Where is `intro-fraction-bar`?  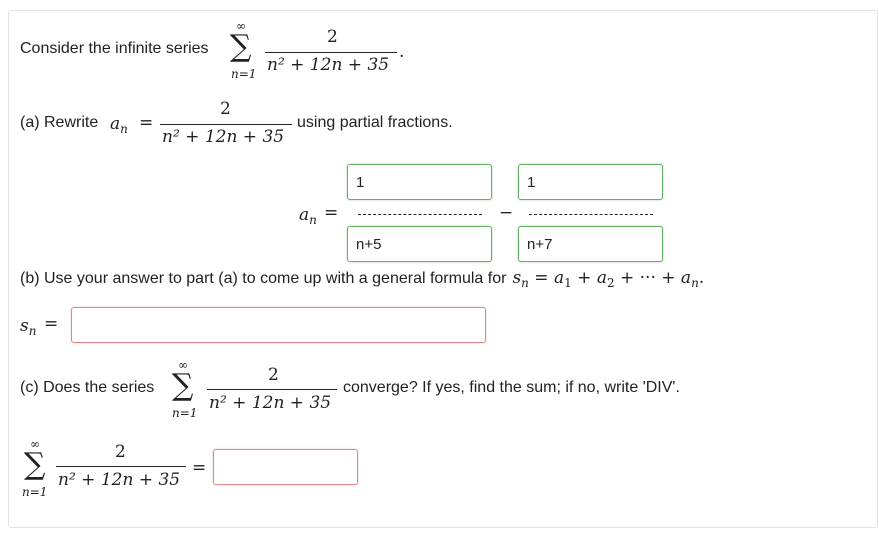 intro-fraction-bar is located at coordinates (331, 52).